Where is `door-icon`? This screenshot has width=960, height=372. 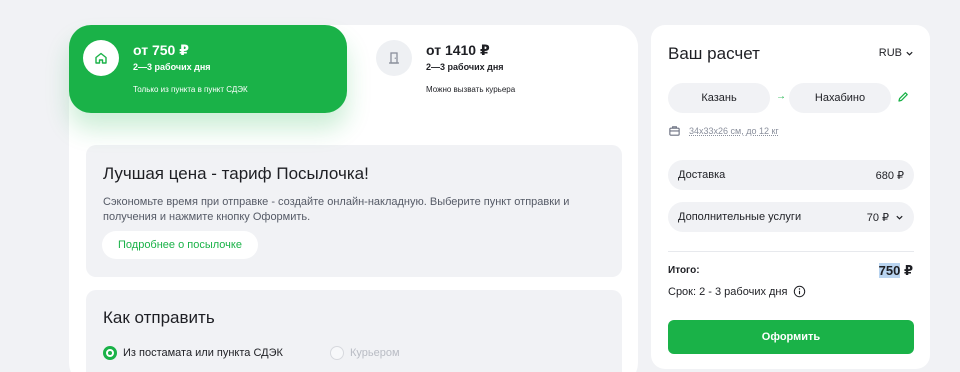
door-icon is located at coordinates (394, 58).